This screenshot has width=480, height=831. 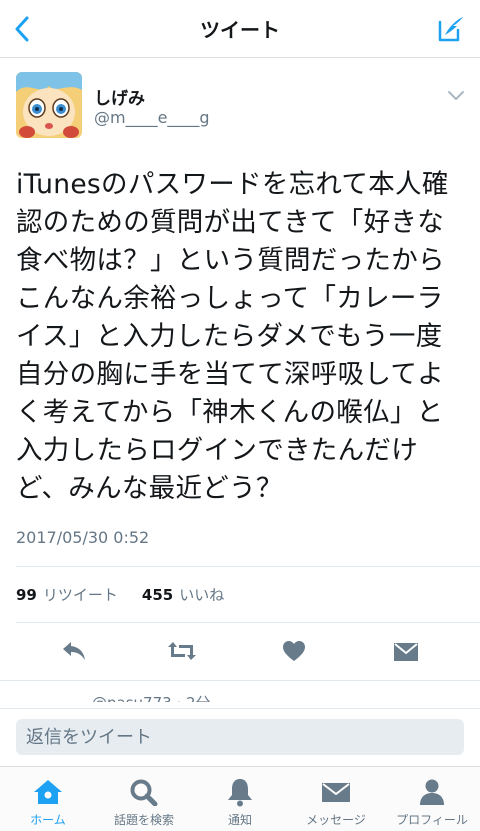 I want to click on tweet-menu-button, so click(x=456, y=95).